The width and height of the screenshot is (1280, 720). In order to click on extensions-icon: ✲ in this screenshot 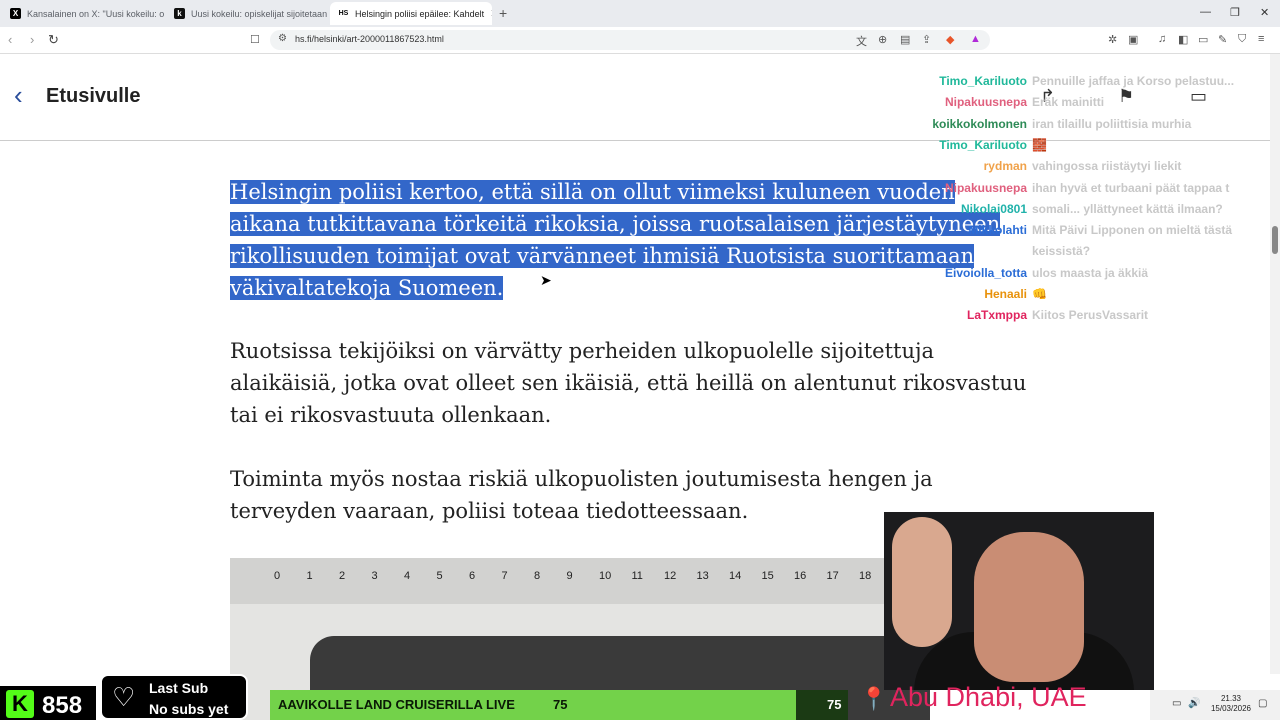, I will do `click(1112, 39)`.